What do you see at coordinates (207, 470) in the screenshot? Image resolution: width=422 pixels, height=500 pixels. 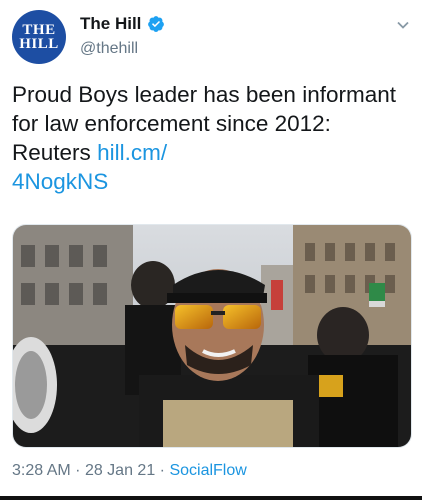 I see `tweet-source: SocialFlow` at bounding box center [207, 470].